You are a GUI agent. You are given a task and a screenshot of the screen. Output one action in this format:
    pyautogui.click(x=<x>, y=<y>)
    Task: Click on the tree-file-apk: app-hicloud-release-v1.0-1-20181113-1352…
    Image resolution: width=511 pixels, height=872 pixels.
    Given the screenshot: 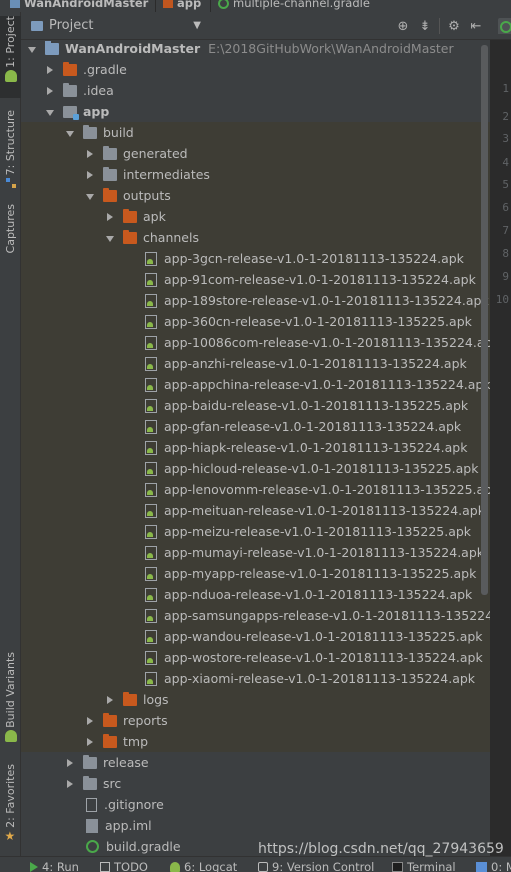 What is the action you would take?
    pyautogui.click(x=255, y=468)
    